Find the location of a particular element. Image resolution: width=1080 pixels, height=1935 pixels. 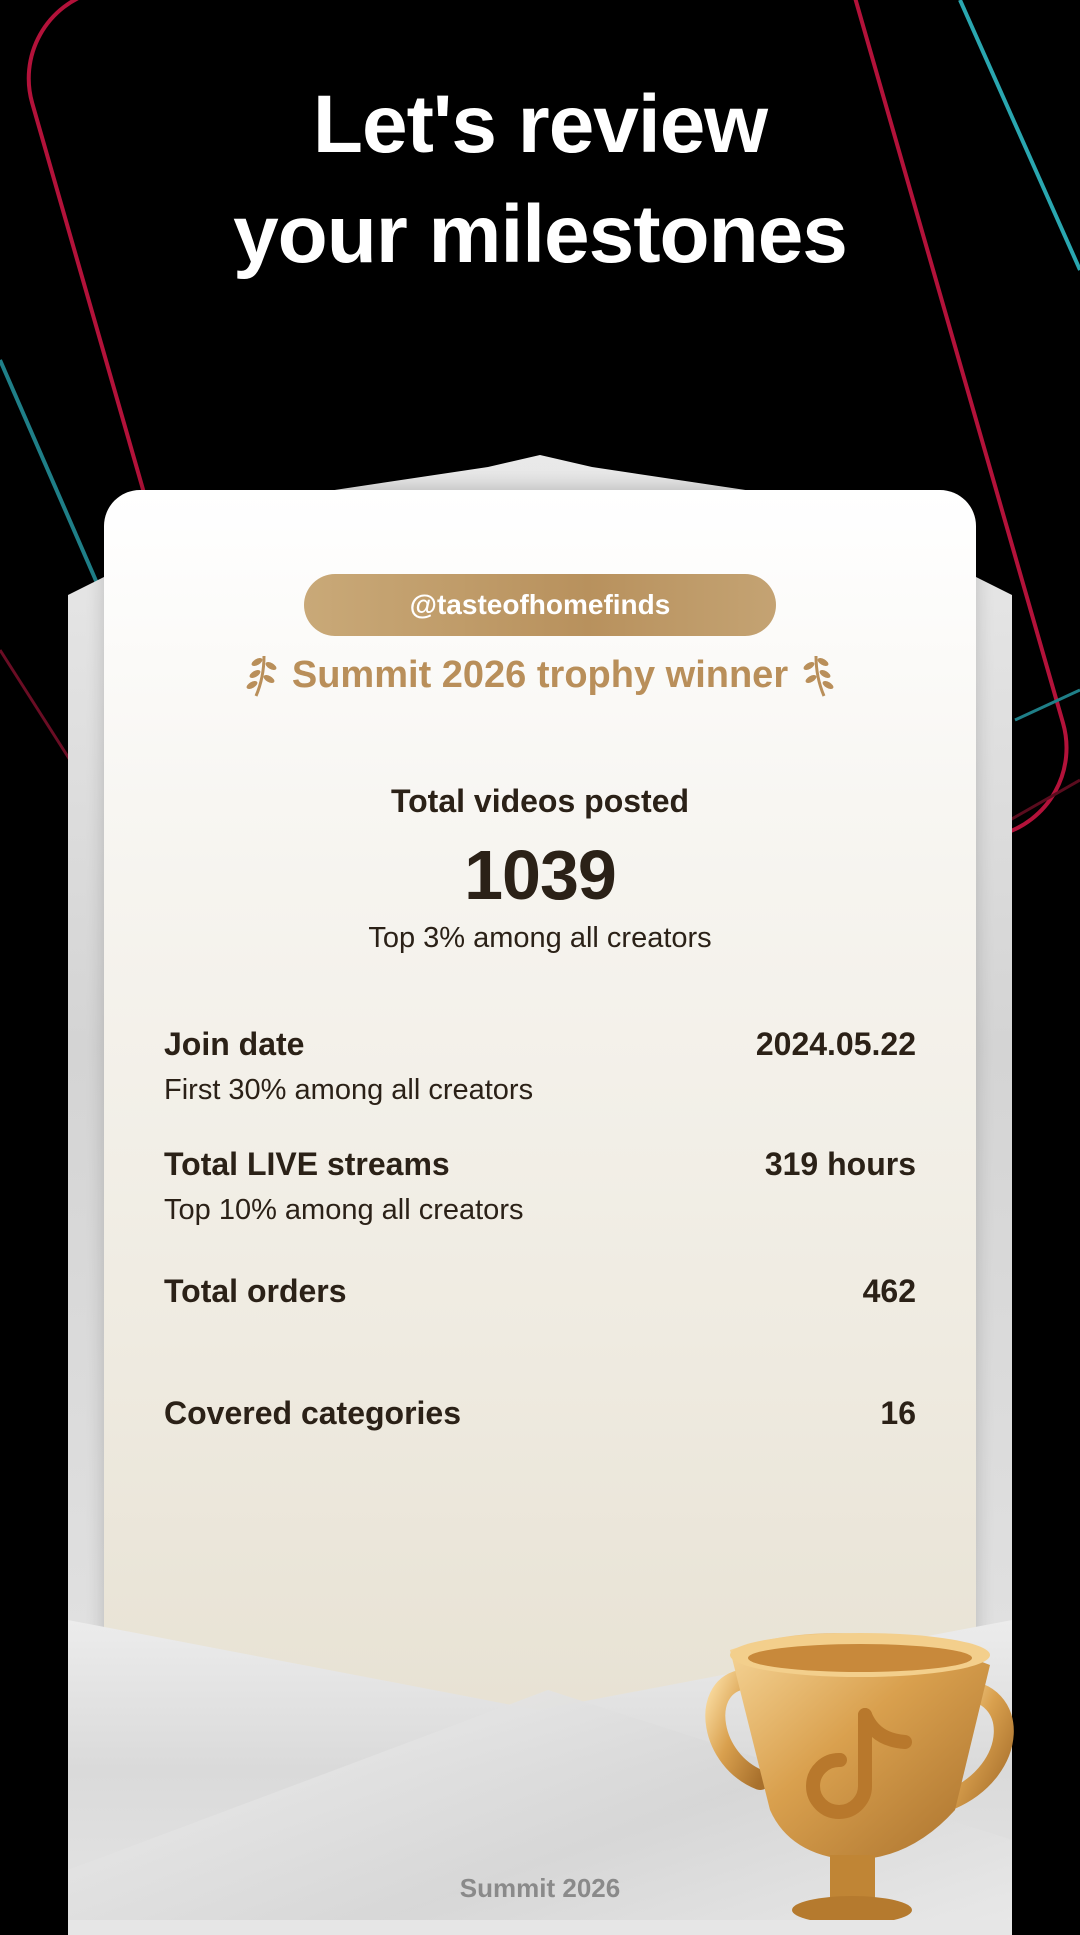

creator-handle: @tasteofhomefinds is located at coordinates (540, 604).